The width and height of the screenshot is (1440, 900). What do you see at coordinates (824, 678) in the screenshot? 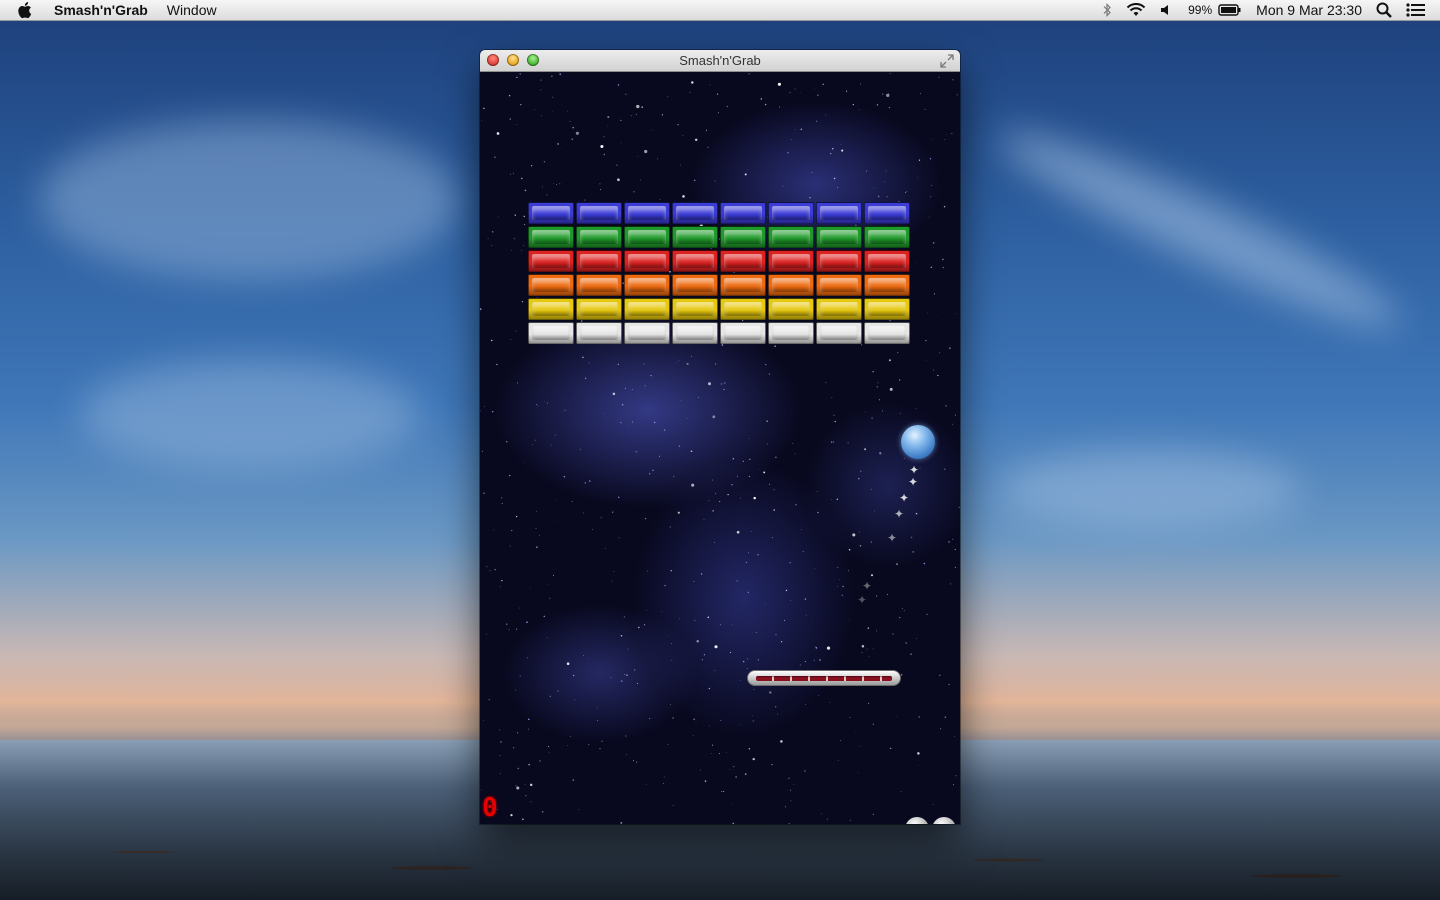
I see `paddle` at bounding box center [824, 678].